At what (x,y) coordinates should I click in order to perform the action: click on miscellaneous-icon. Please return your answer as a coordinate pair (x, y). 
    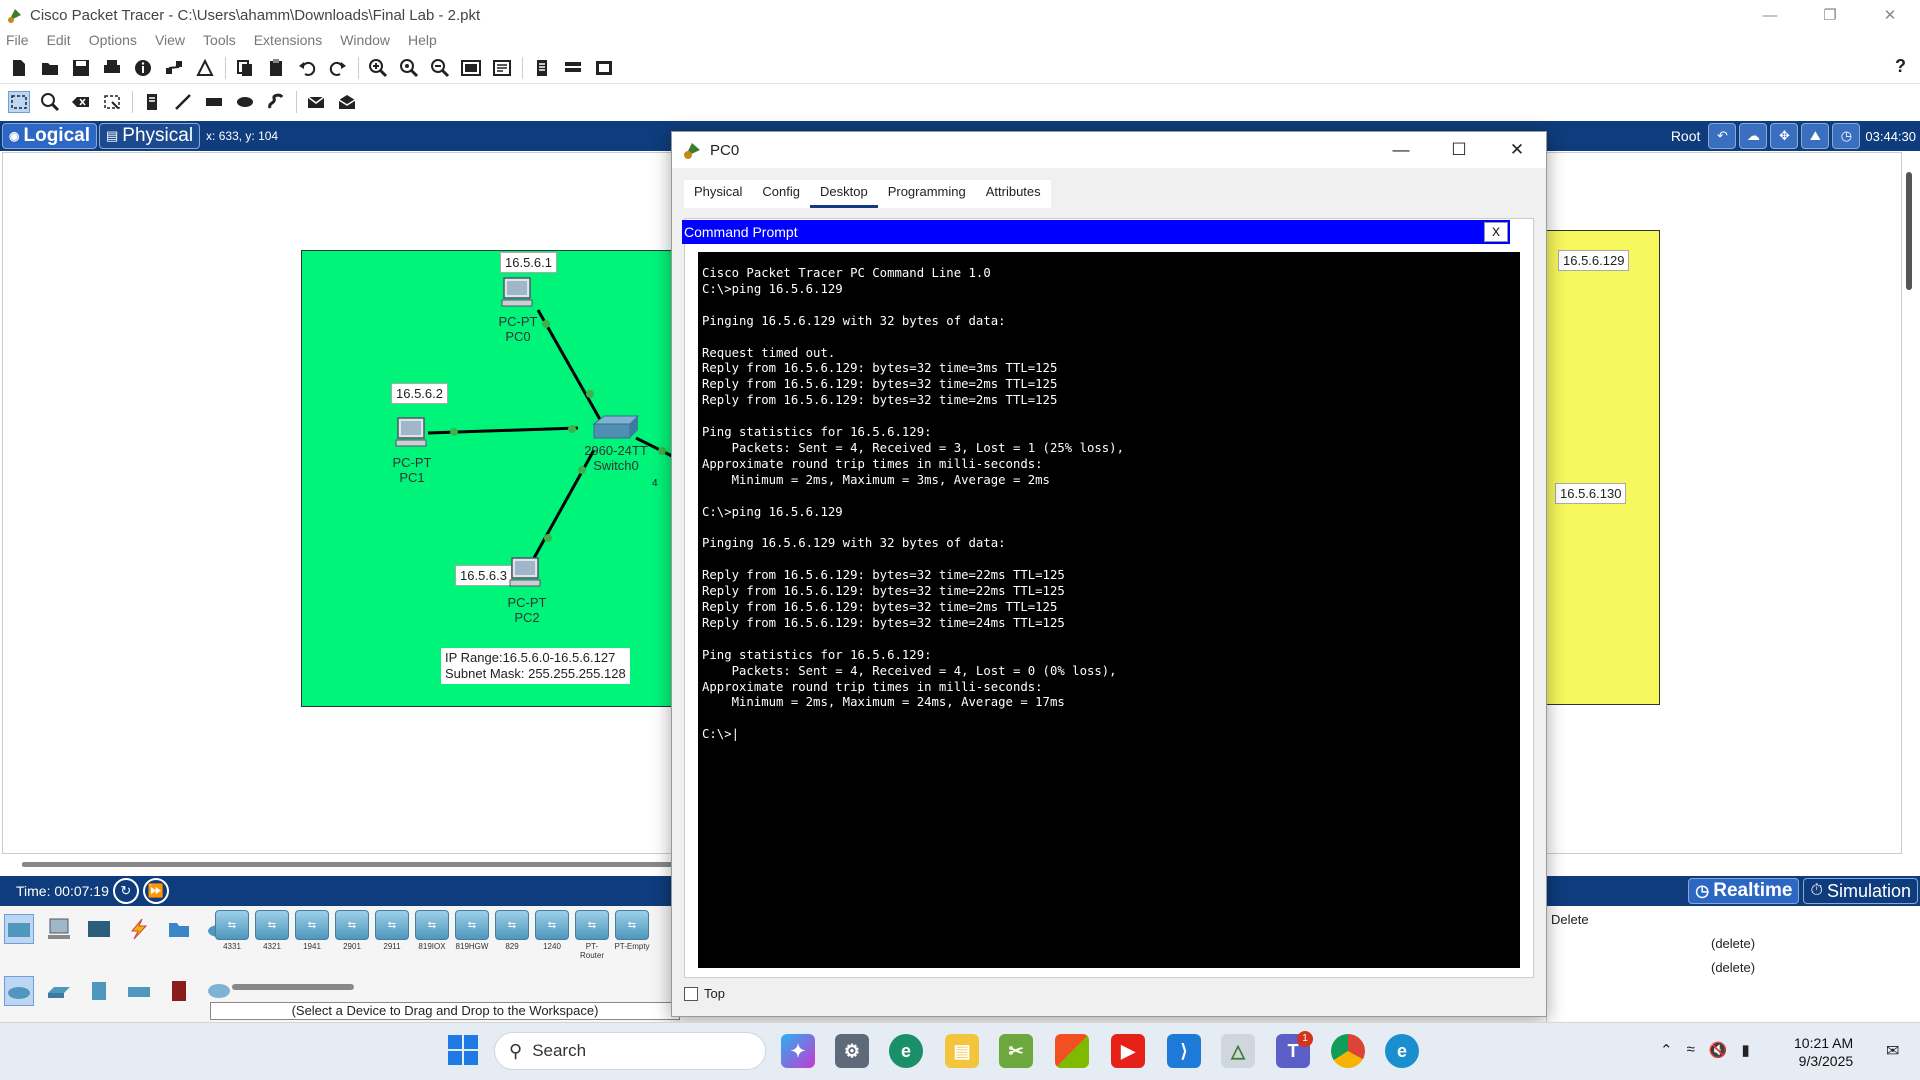
    Looking at the image, I should click on (179, 929).